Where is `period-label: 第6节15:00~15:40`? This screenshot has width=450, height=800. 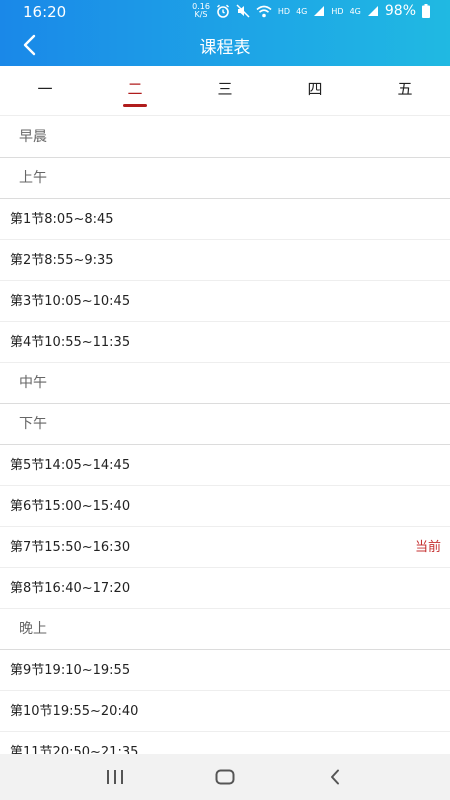
period-label: 第6节15:00~15:40 is located at coordinates (70, 506).